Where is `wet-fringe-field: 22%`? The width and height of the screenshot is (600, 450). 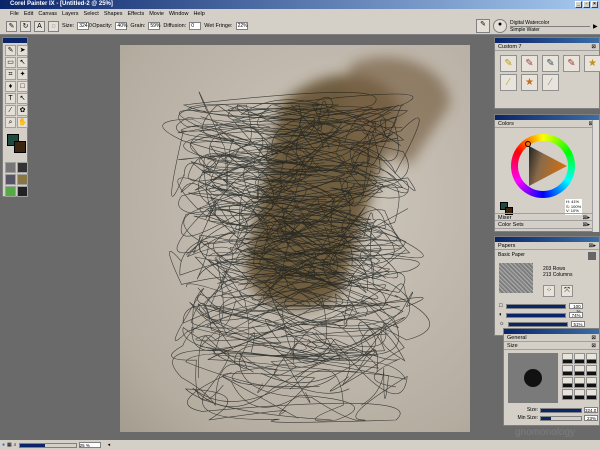 wet-fringe-field: 22% is located at coordinates (241, 26).